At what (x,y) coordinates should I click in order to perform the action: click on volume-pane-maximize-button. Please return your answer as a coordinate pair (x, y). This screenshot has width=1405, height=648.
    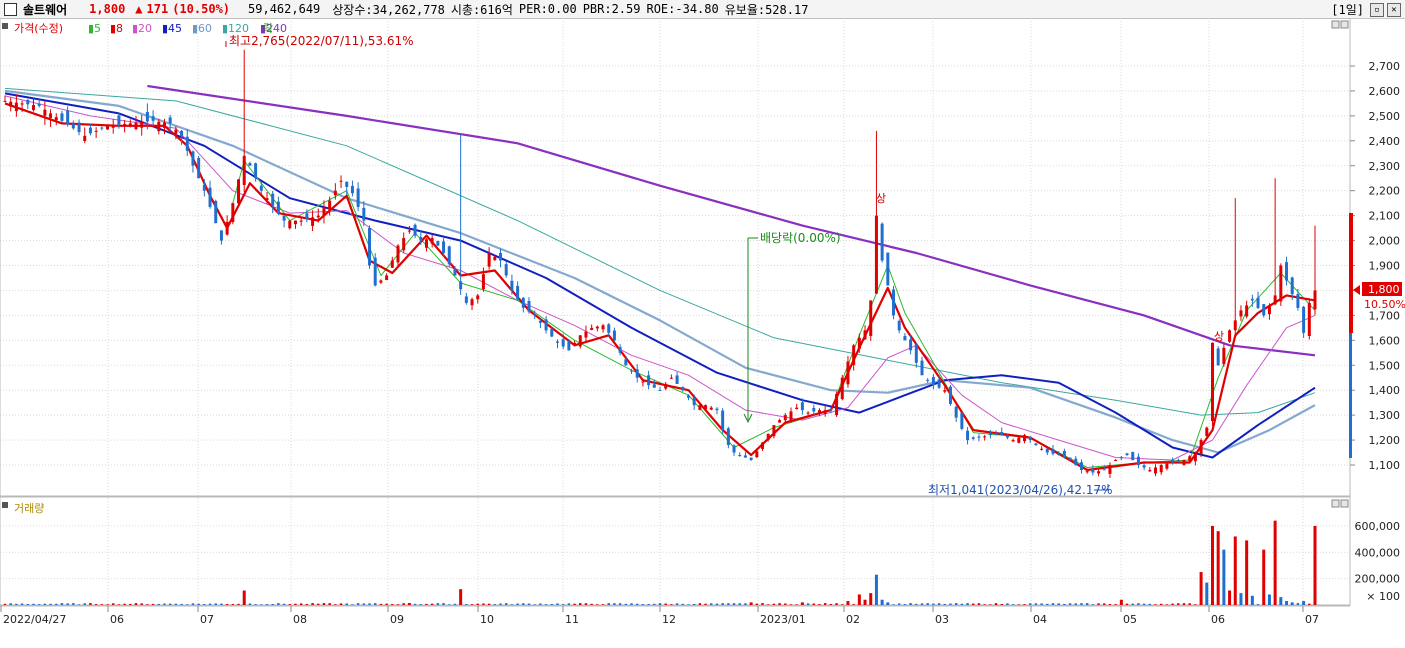
    Looking at the image, I should click on (1344, 503).